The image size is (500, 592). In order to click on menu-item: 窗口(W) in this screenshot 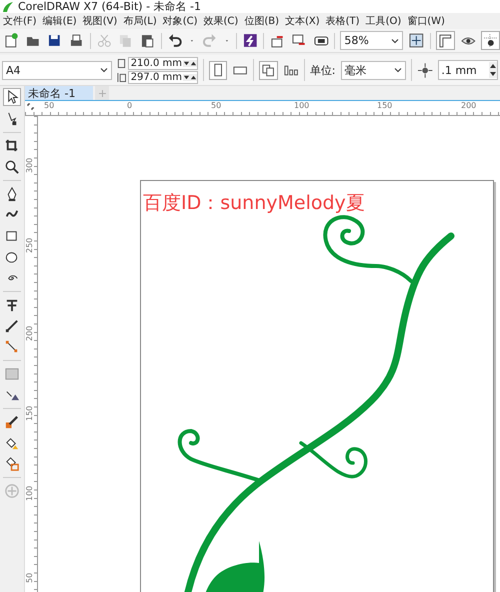, I will do `click(426, 21)`.